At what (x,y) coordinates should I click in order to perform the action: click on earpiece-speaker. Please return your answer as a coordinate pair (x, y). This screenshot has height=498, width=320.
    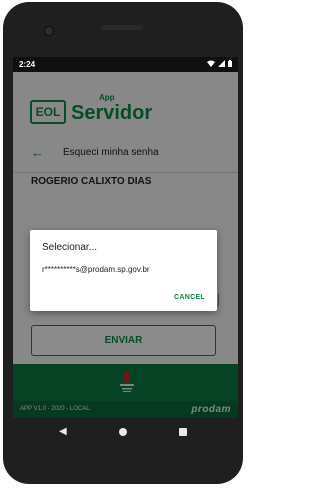
    Looking at the image, I should click on (122, 27).